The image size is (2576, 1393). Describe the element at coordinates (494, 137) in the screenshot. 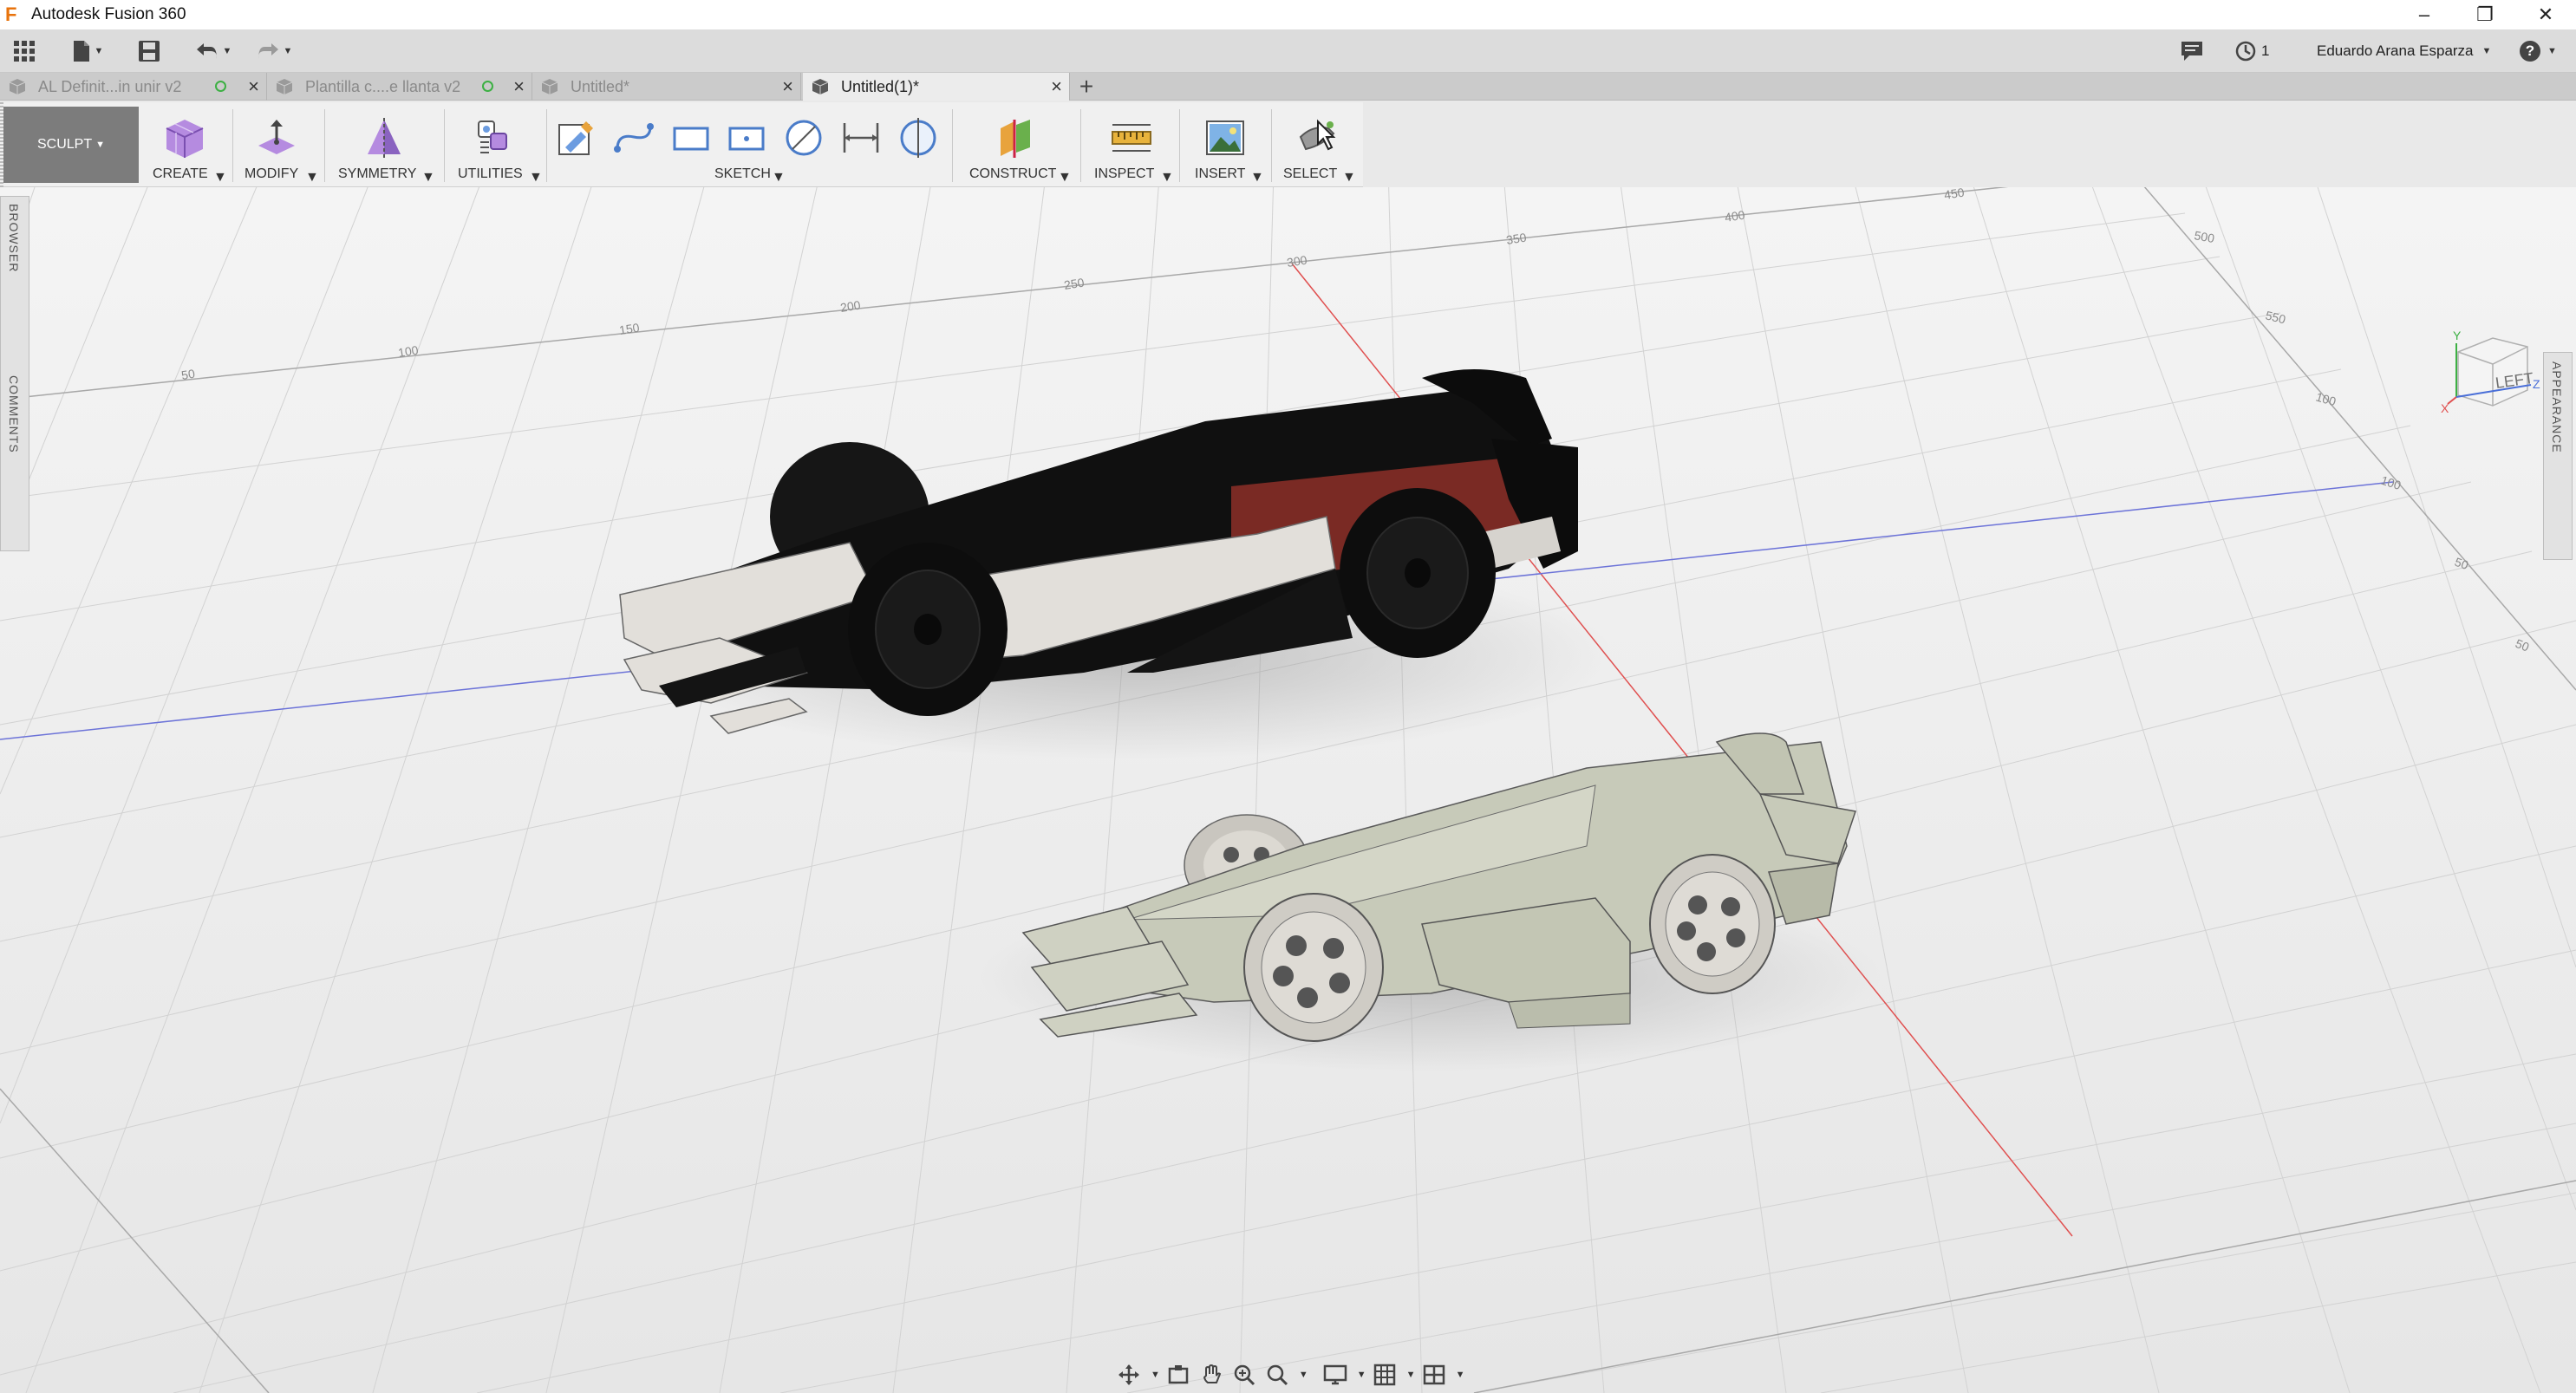

I see `utilities-icon` at that location.